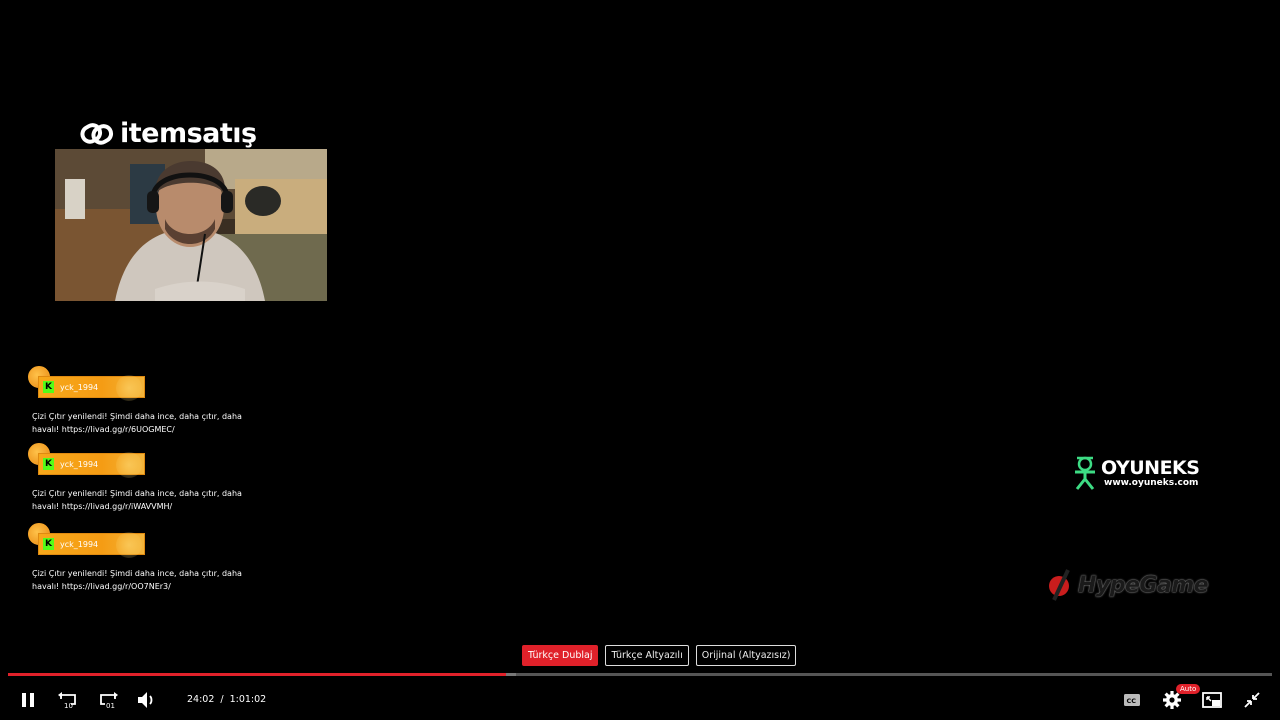 Image resolution: width=1280 pixels, height=720 pixels. Describe the element at coordinates (191, 225) in the screenshot. I see `webcam-feed` at that location.